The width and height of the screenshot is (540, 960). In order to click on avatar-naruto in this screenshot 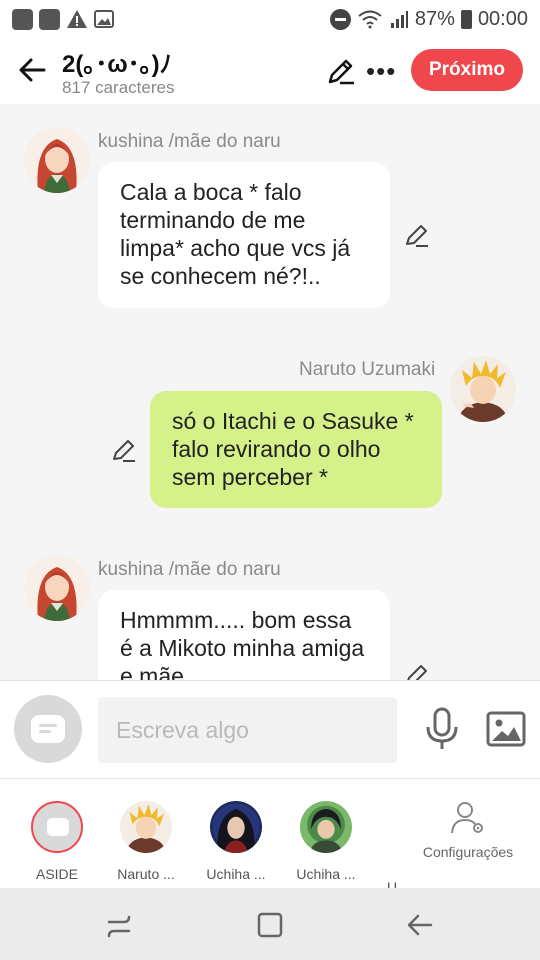, I will do `click(483, 389)`.